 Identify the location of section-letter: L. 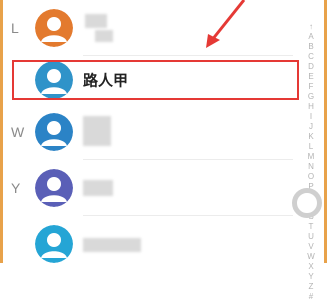
(15, 28).